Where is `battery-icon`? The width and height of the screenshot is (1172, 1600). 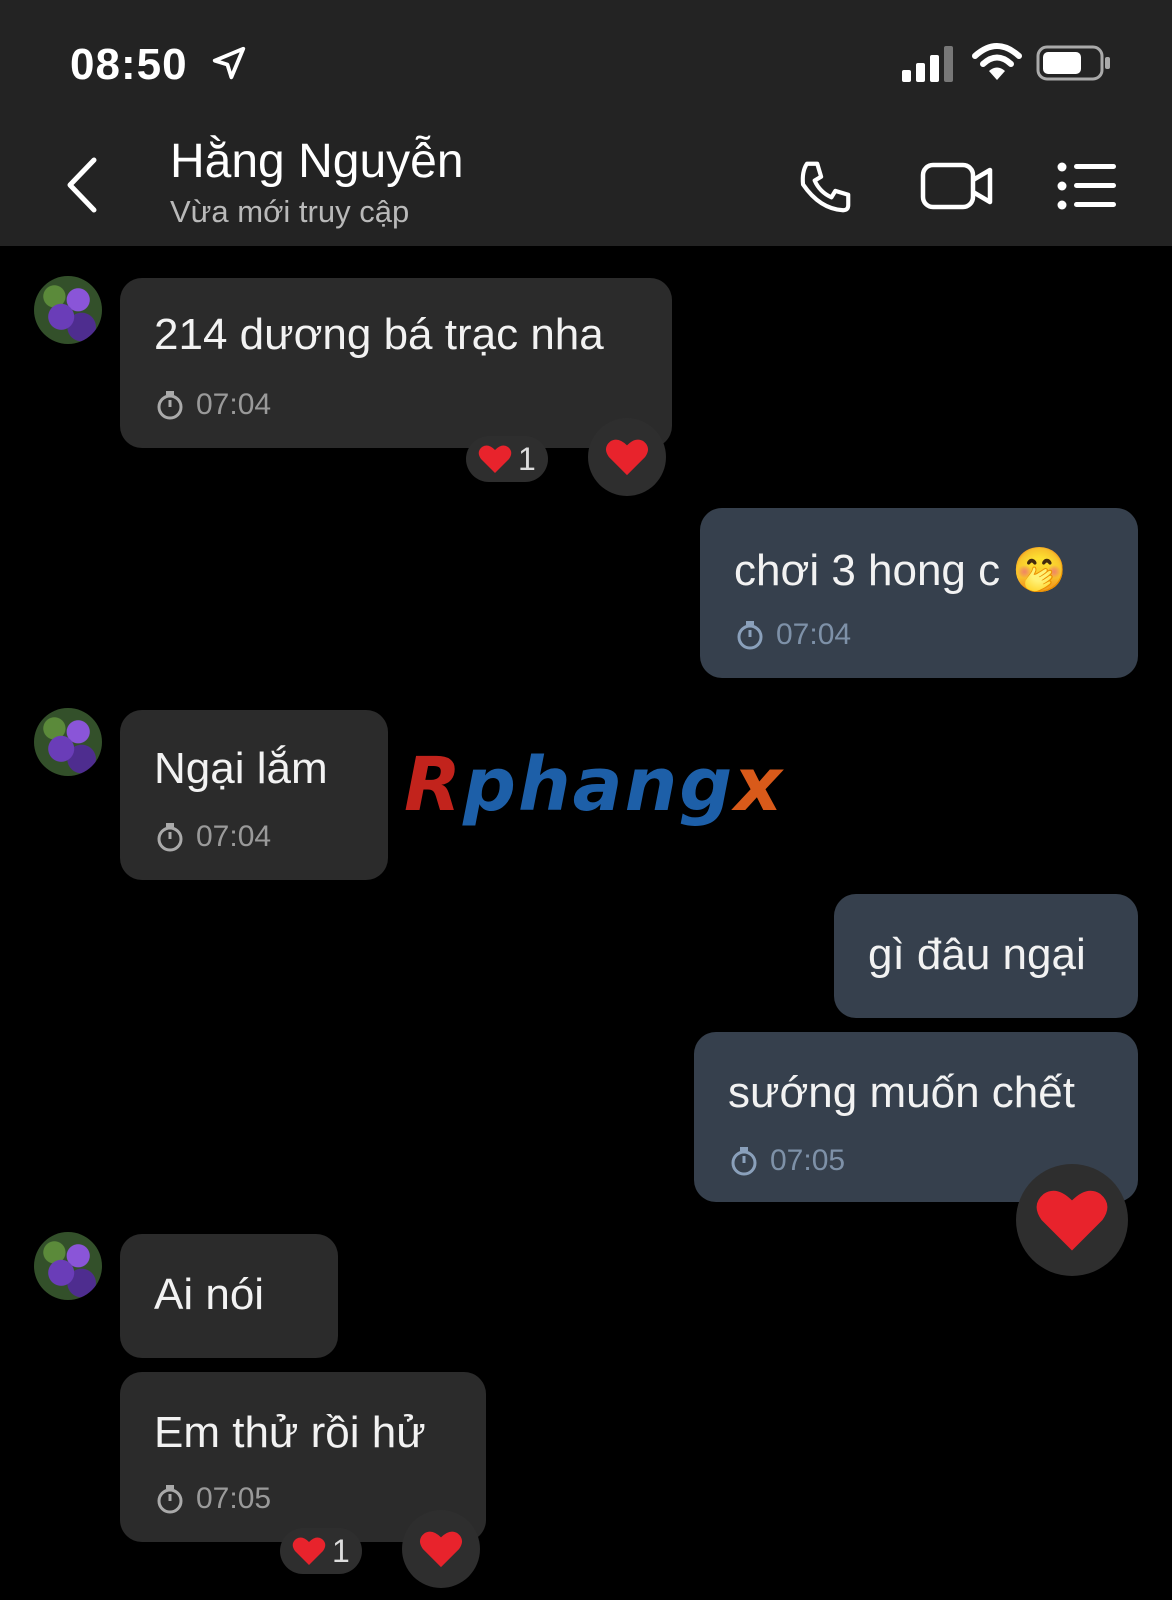 battery-icon is located at coordinates (1073, 63).